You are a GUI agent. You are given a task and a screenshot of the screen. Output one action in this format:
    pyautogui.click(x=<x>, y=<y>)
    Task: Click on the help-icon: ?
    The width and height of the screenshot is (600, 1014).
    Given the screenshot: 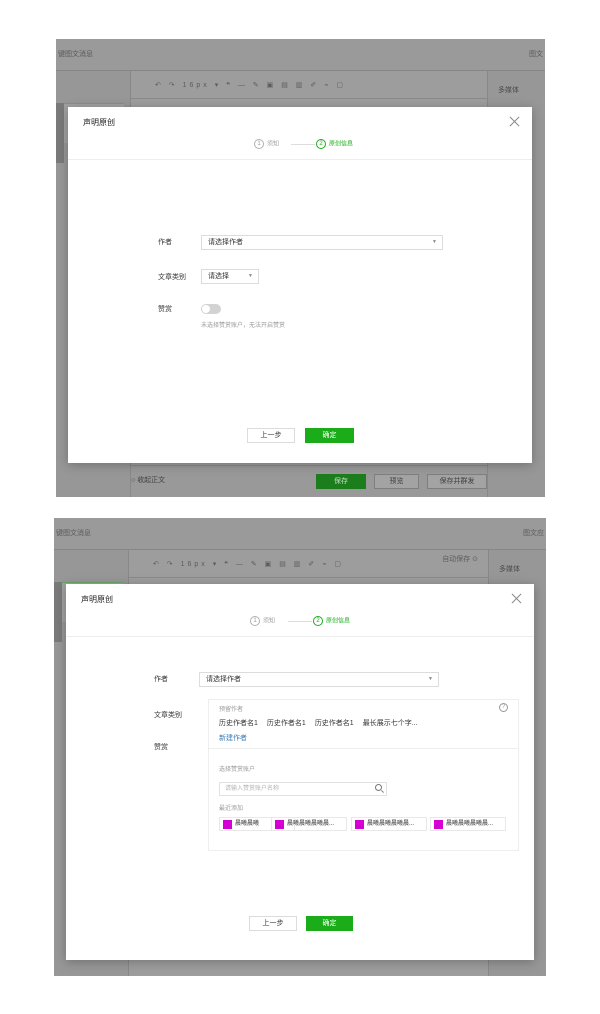 What is the action you would take?
    pyautogui.click(x=503, y=707)
    